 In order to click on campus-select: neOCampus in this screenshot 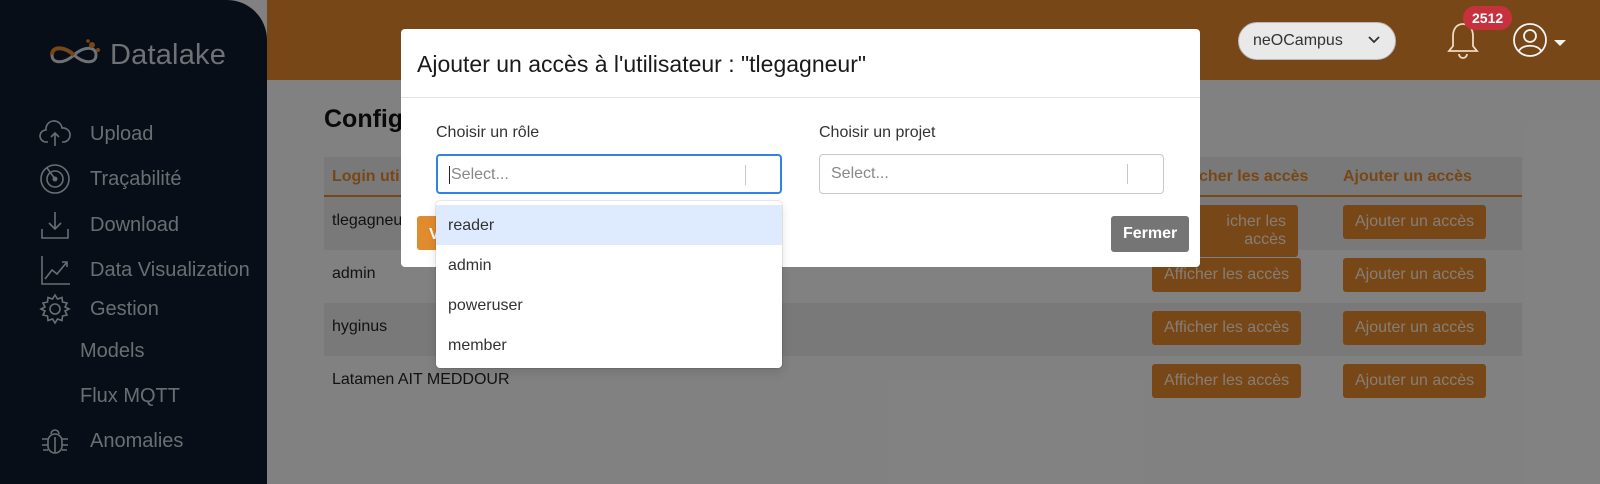, I will do `click(1317, 41)`.